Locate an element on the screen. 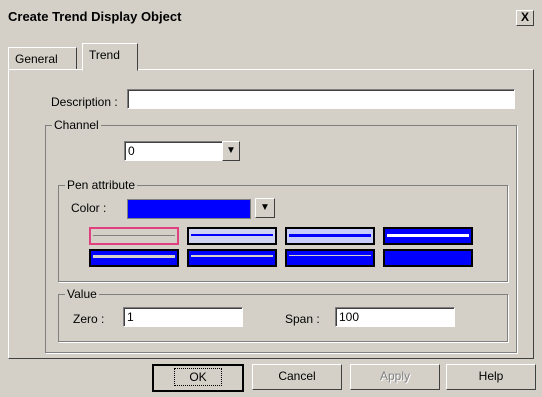  help-button: Help is located at coordinates (491, 377).